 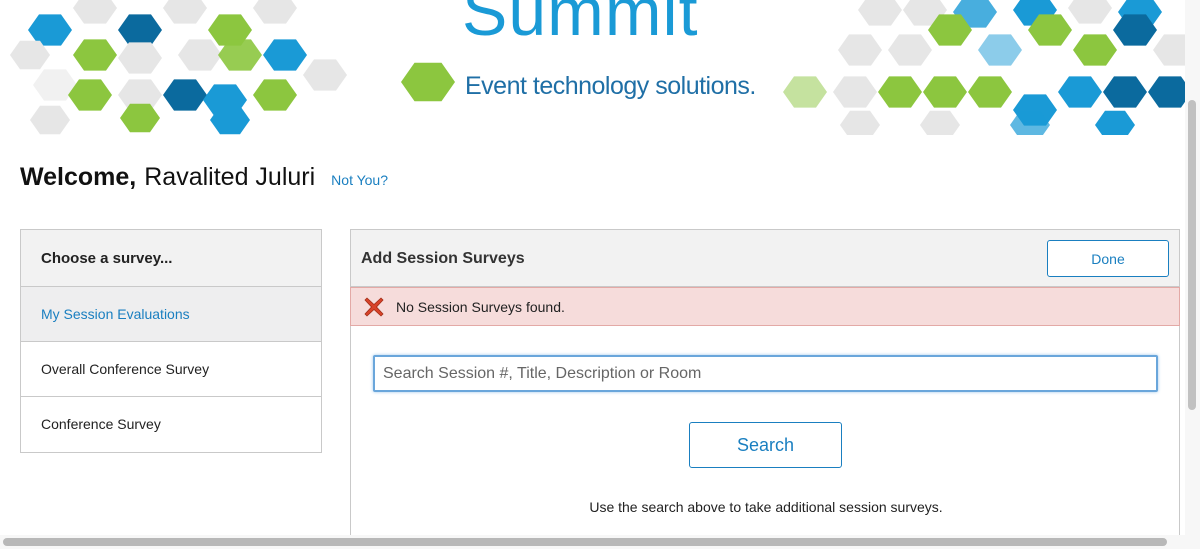 I want to click on panel-header: Add Session Surveys Done, so click(x=765, y=258).